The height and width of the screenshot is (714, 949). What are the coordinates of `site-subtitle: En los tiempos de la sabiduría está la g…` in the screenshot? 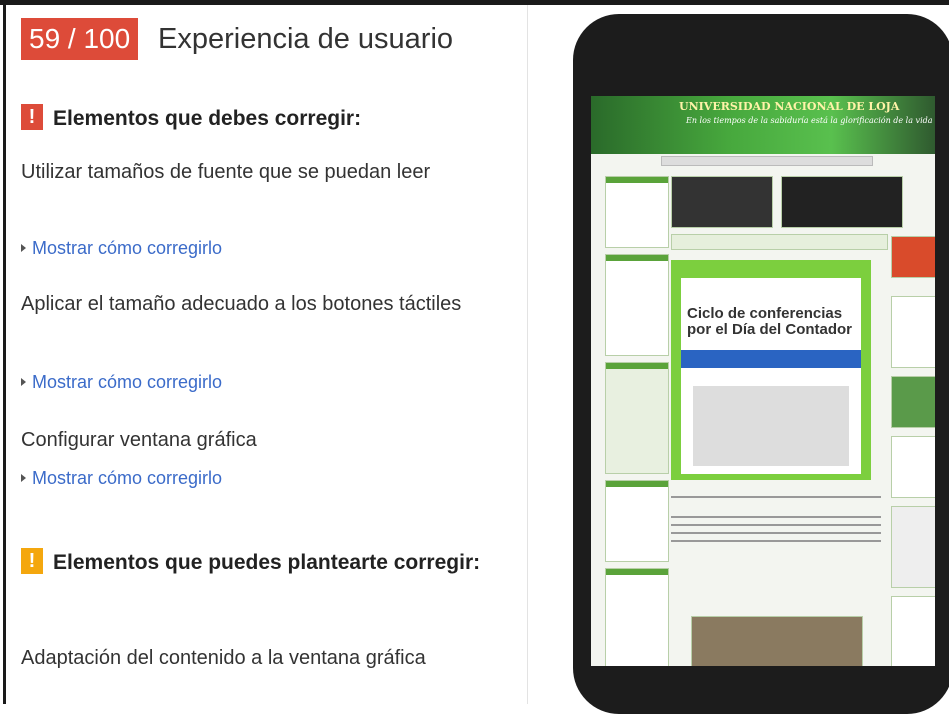 It's located at (809, 120).